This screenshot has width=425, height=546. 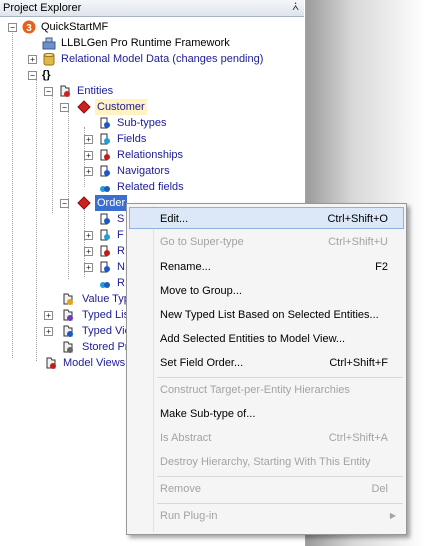 I want to click on typed-lists-label: Typed Lis, so click(x=106, y=315).